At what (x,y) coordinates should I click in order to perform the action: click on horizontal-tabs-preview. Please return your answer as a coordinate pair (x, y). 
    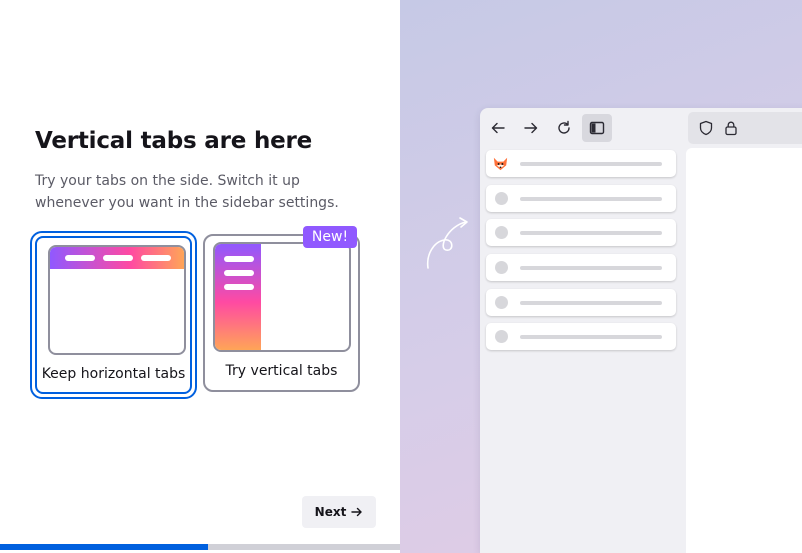
    Looking at the image, I should click on (117, 300).